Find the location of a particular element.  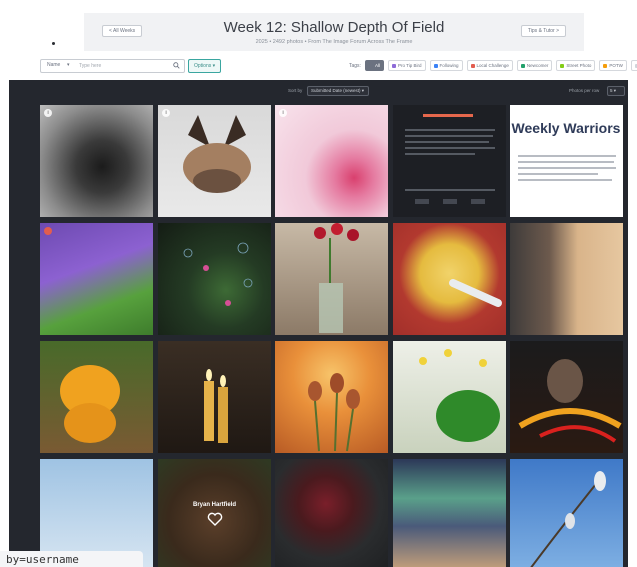

bokeh-dots is located at coordinates (218, 274).